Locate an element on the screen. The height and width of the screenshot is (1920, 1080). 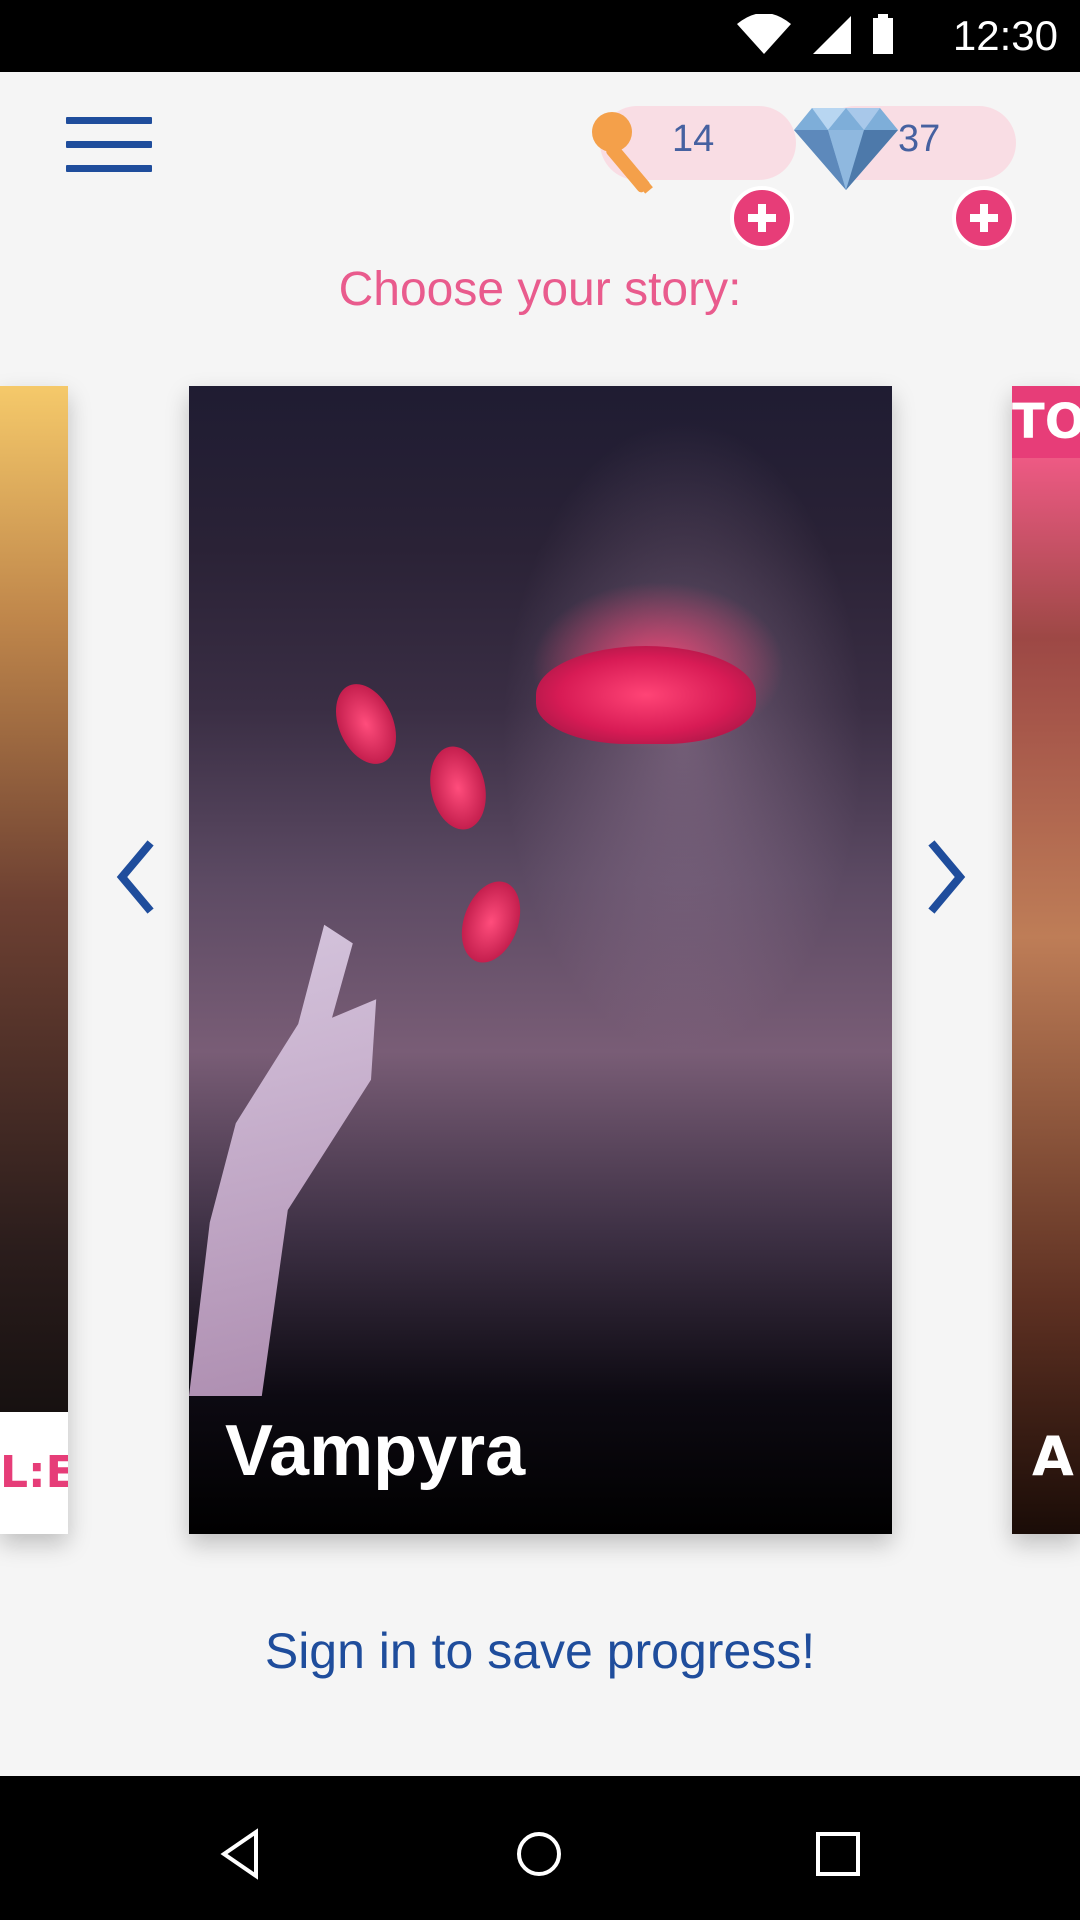
battery-icon is located at coordinates (883, 34).